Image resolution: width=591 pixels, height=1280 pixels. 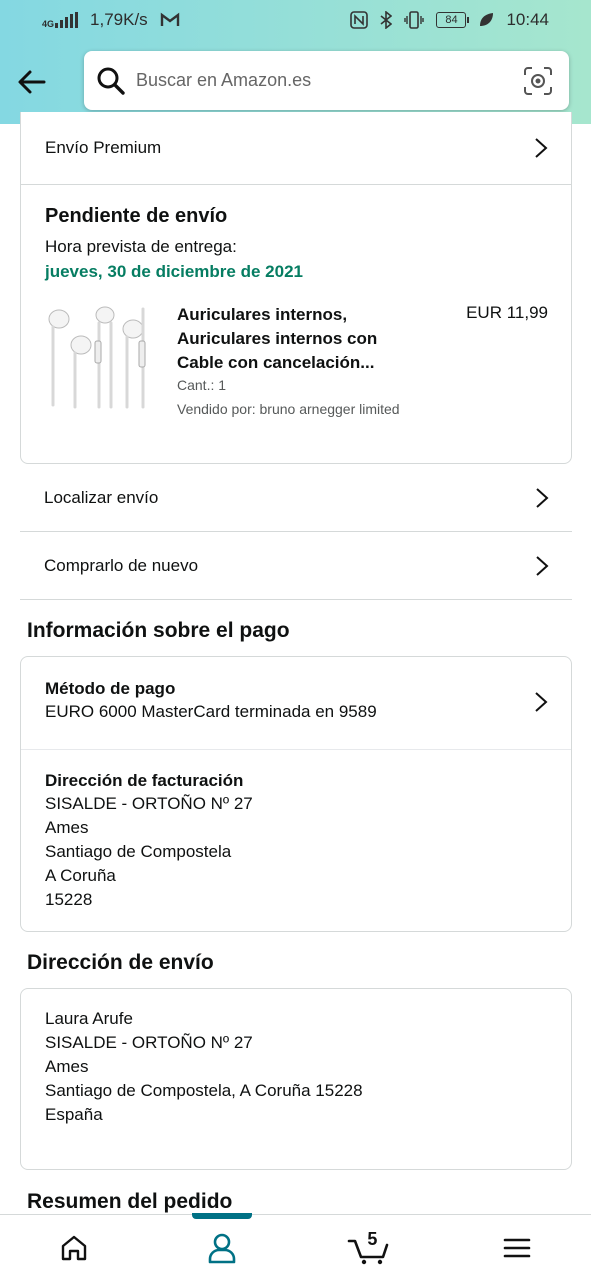 I want to click on track-package-button: Localizar envío, so click(x=296, y=498).